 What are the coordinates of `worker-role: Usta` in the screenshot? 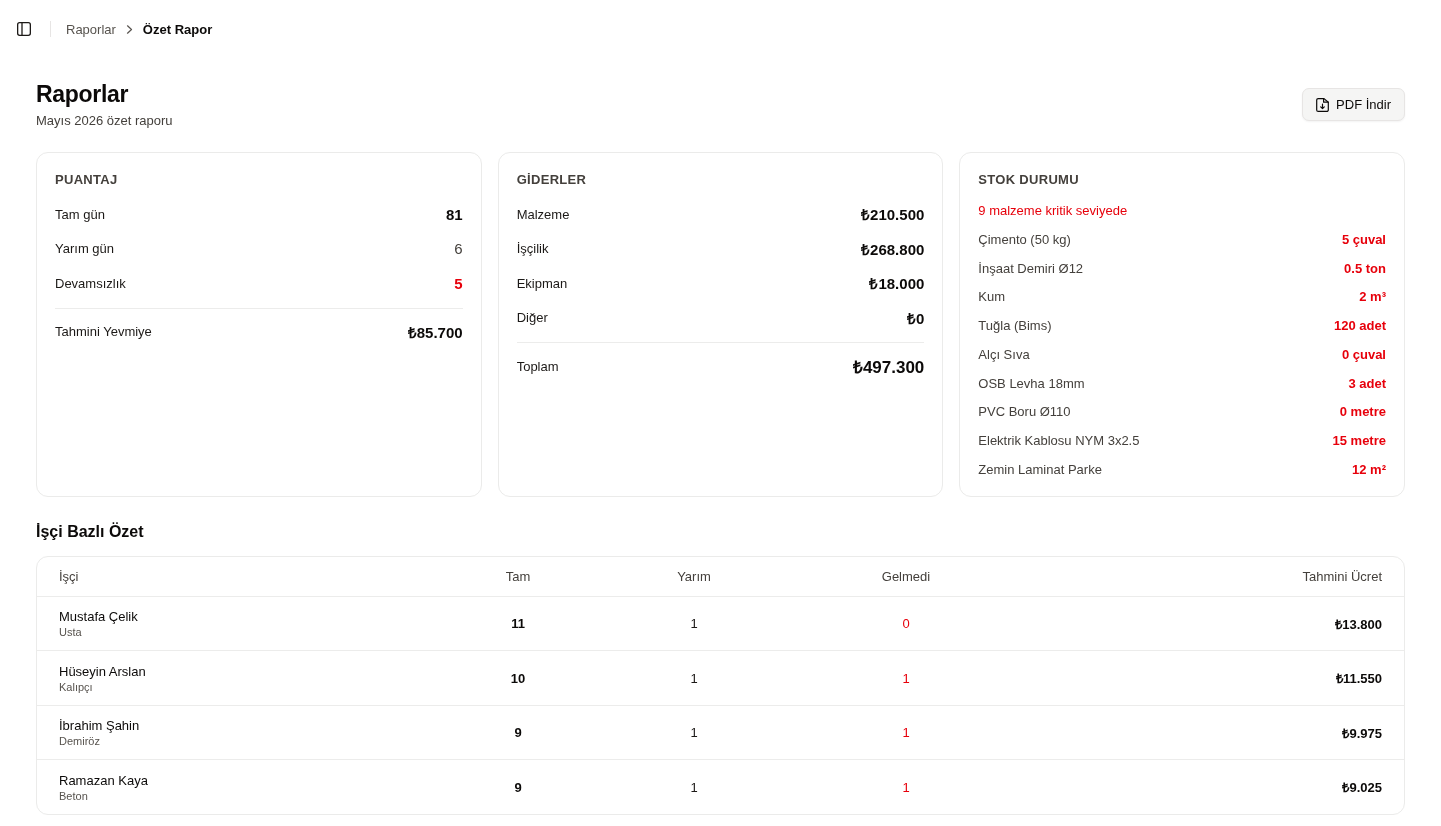 It's located at (71, 632).